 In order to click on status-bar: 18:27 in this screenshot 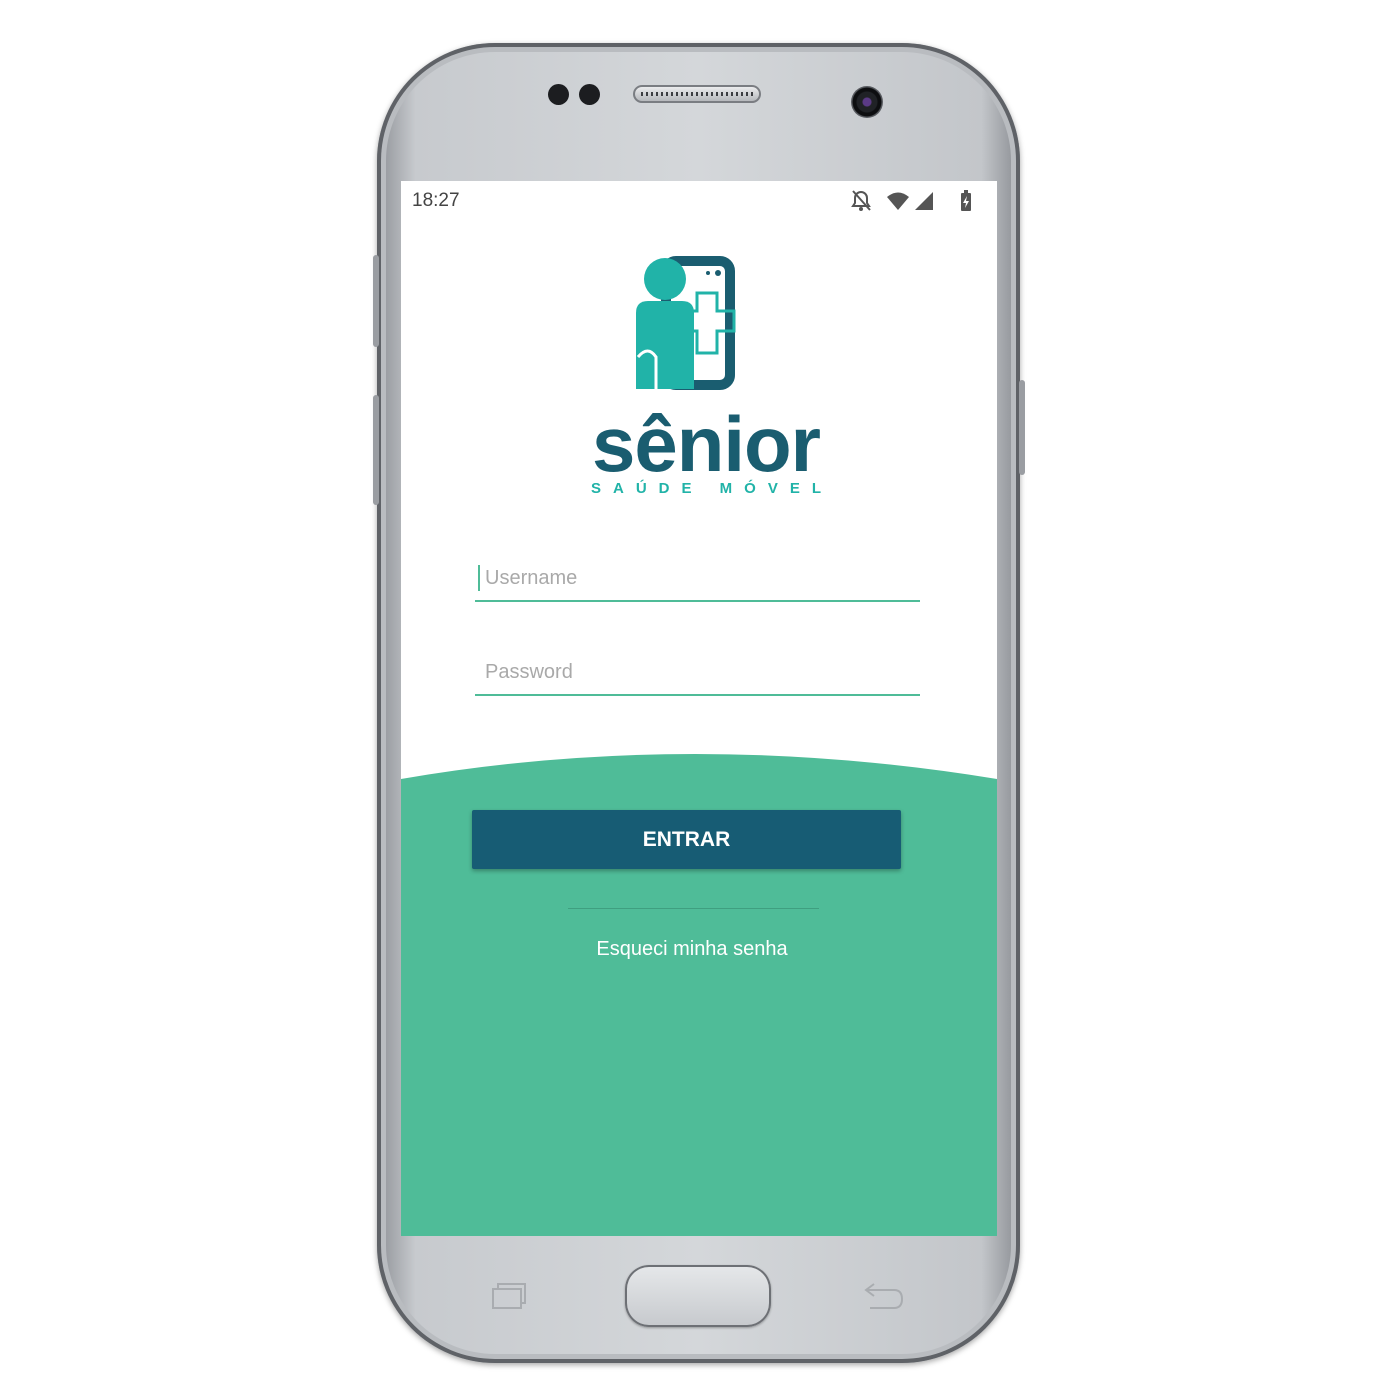, I will do `click(699, 201)`.